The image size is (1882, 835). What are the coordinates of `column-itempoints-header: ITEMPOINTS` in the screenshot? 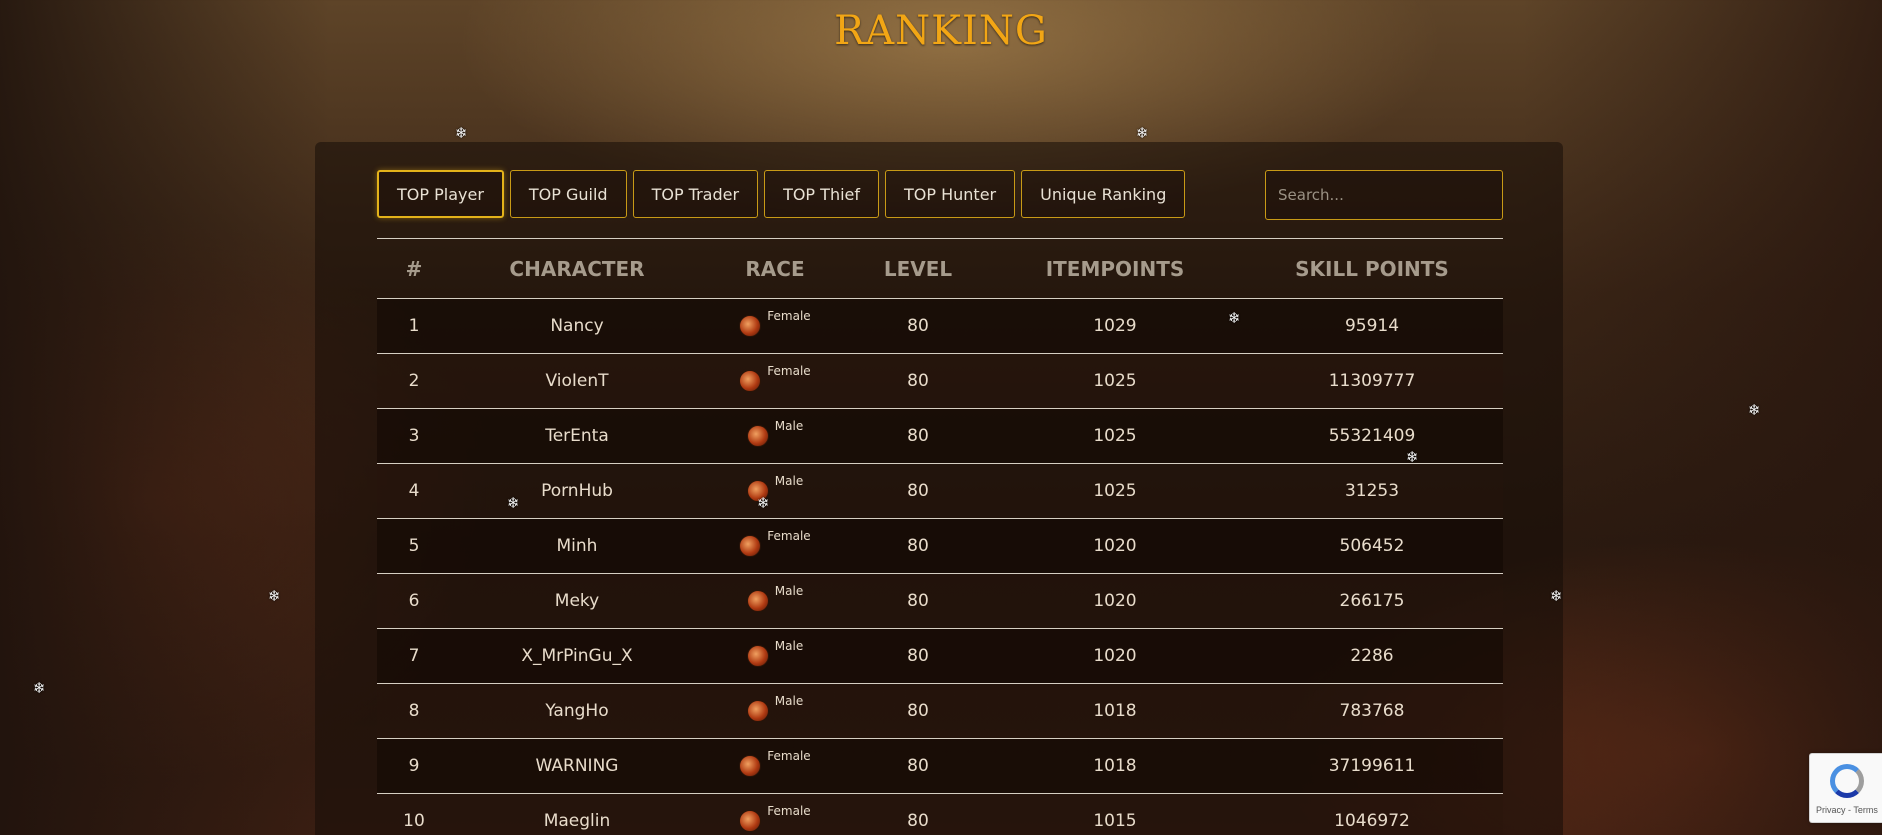 It's located at (1115, 268).